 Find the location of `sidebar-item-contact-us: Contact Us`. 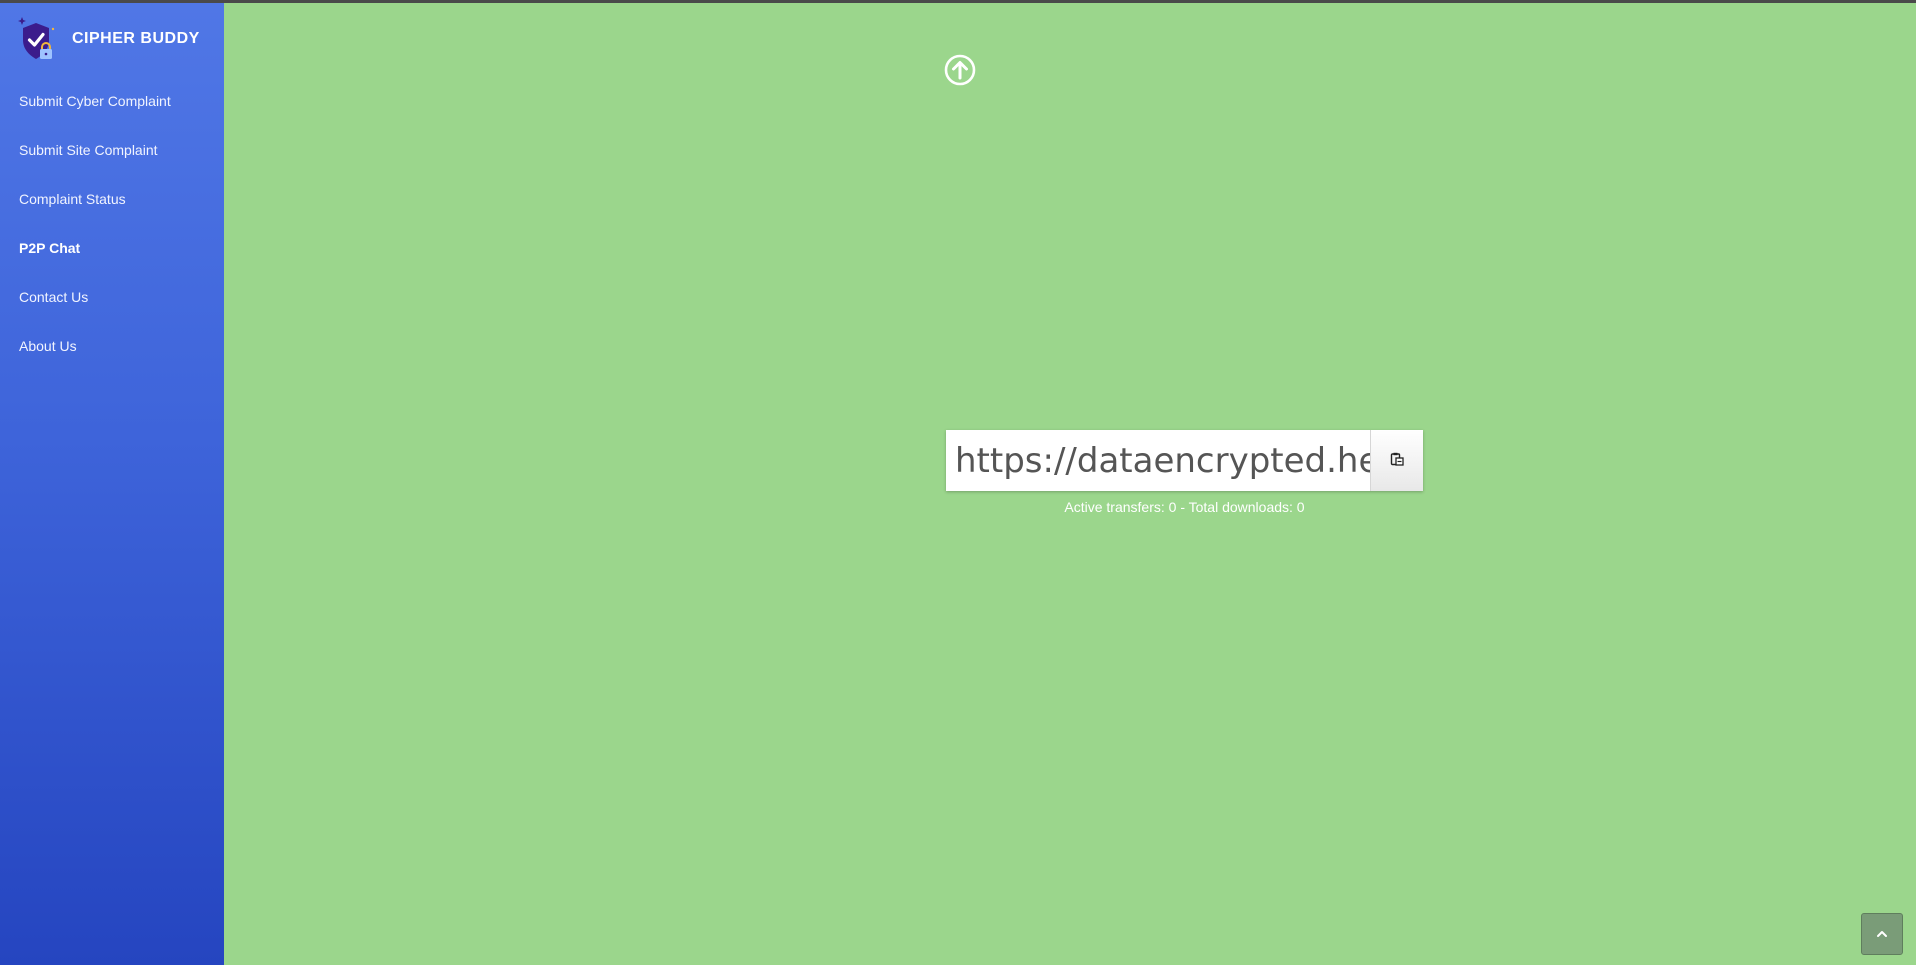

sidebar-item-contact-us: Contact Us is located at coordinates (112, 299).